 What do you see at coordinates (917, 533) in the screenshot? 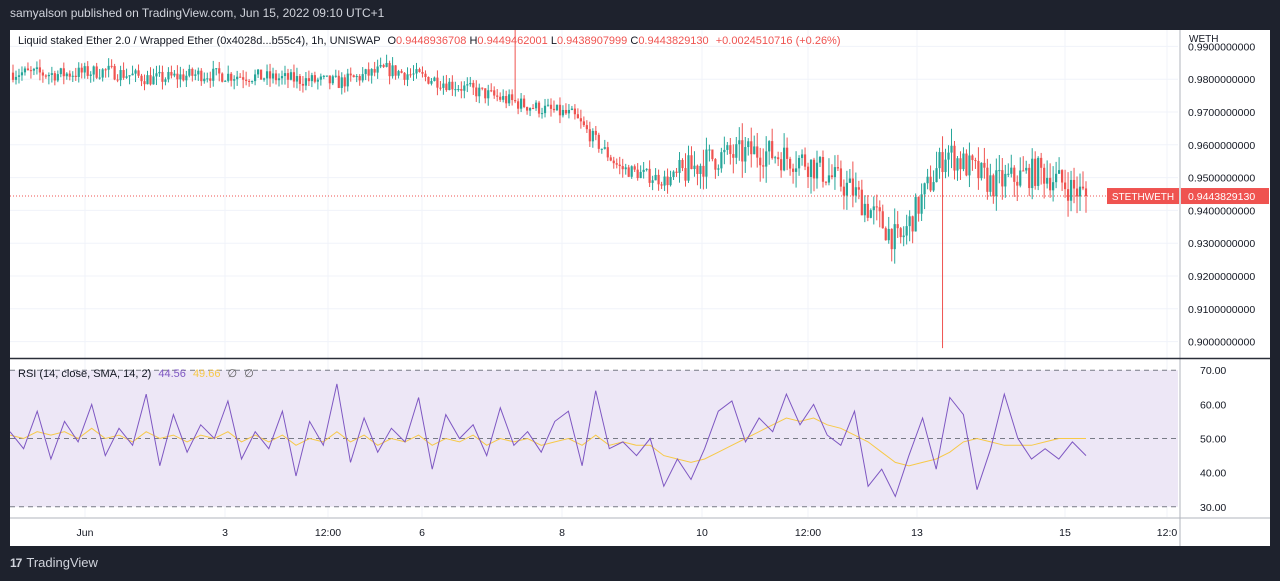
I see `time-tick-label: 13` at bounding box center [917, 533].